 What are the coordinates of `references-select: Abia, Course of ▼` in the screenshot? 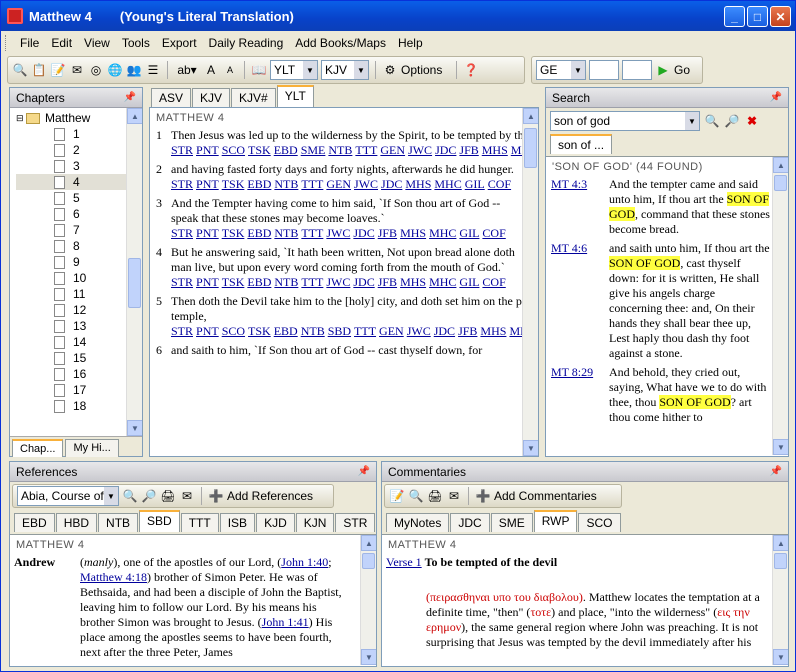 It's located at (68, 496).